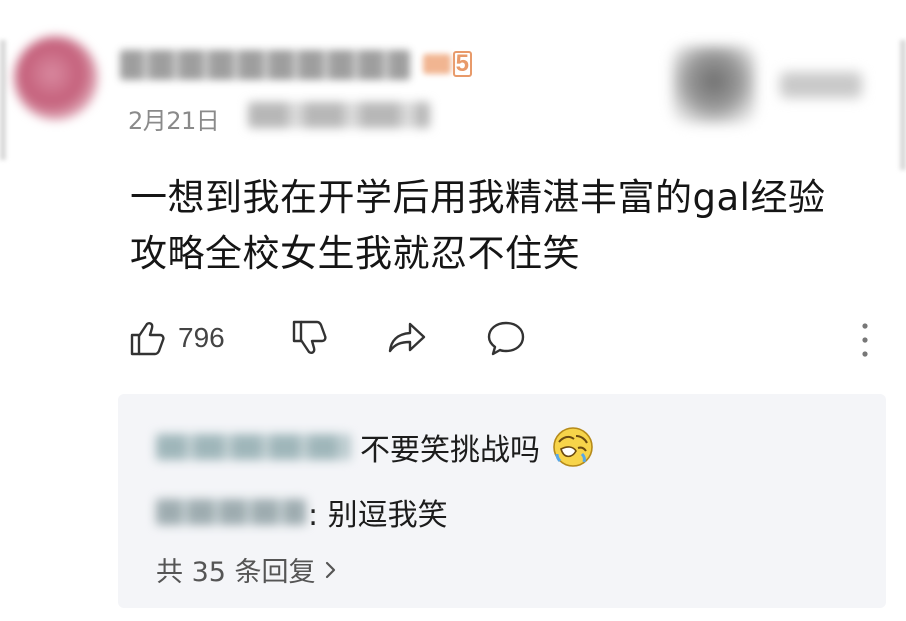 The image size is (906, 621). Describe the element at coordinates (478, 197) in the screenshot. I see `comment-line-1: 一想到我在开学后用我精湛丰富的gal经验` at that location.